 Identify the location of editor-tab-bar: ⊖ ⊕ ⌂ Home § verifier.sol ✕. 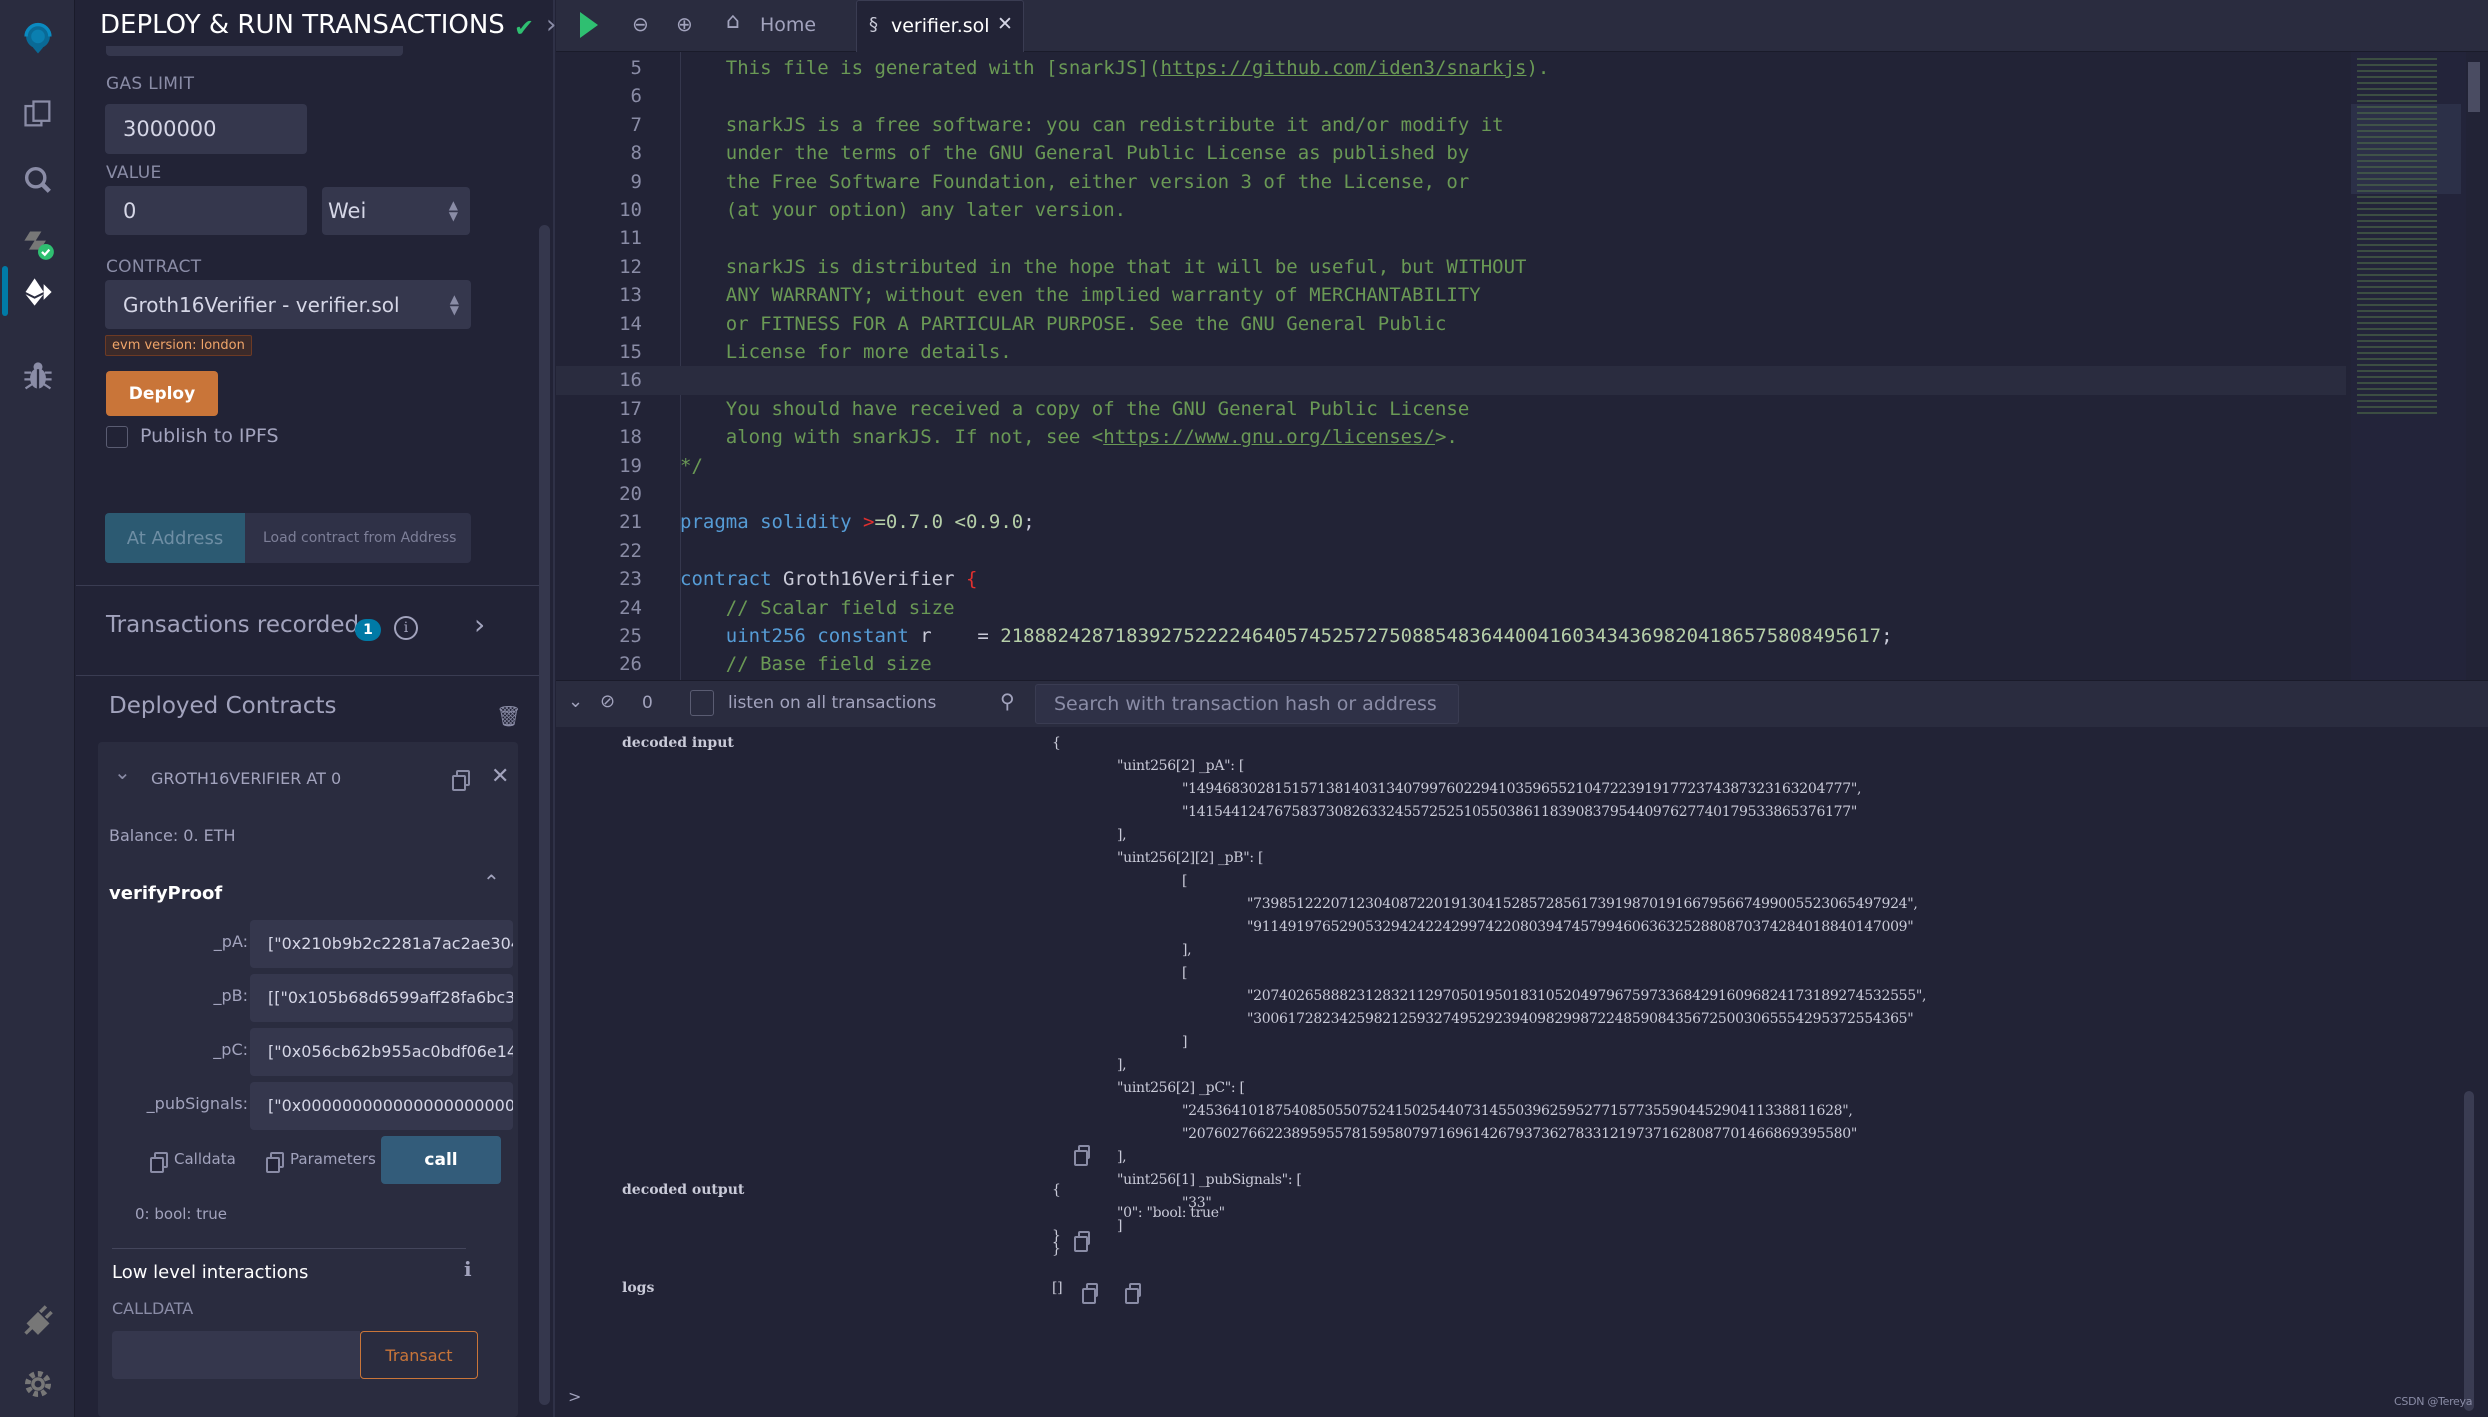
(1522, 26).